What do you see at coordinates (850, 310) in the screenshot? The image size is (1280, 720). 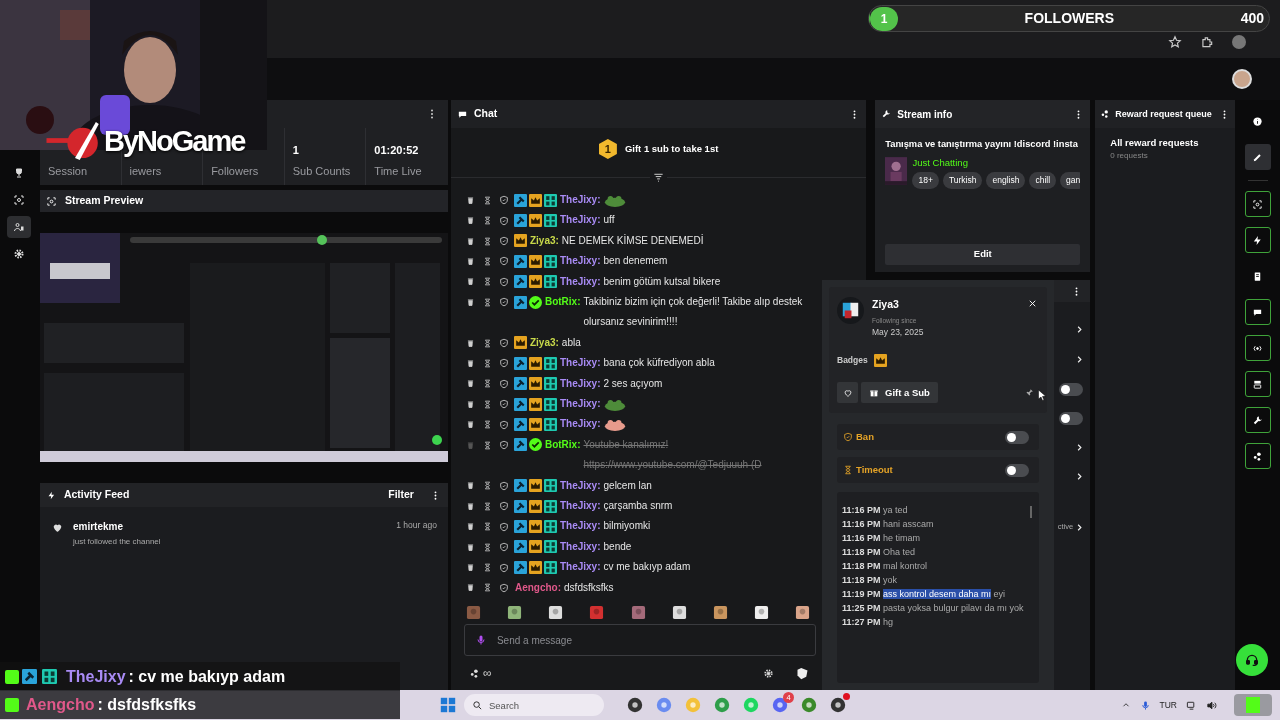 I see `avatar` at bounding box center [850, 310].